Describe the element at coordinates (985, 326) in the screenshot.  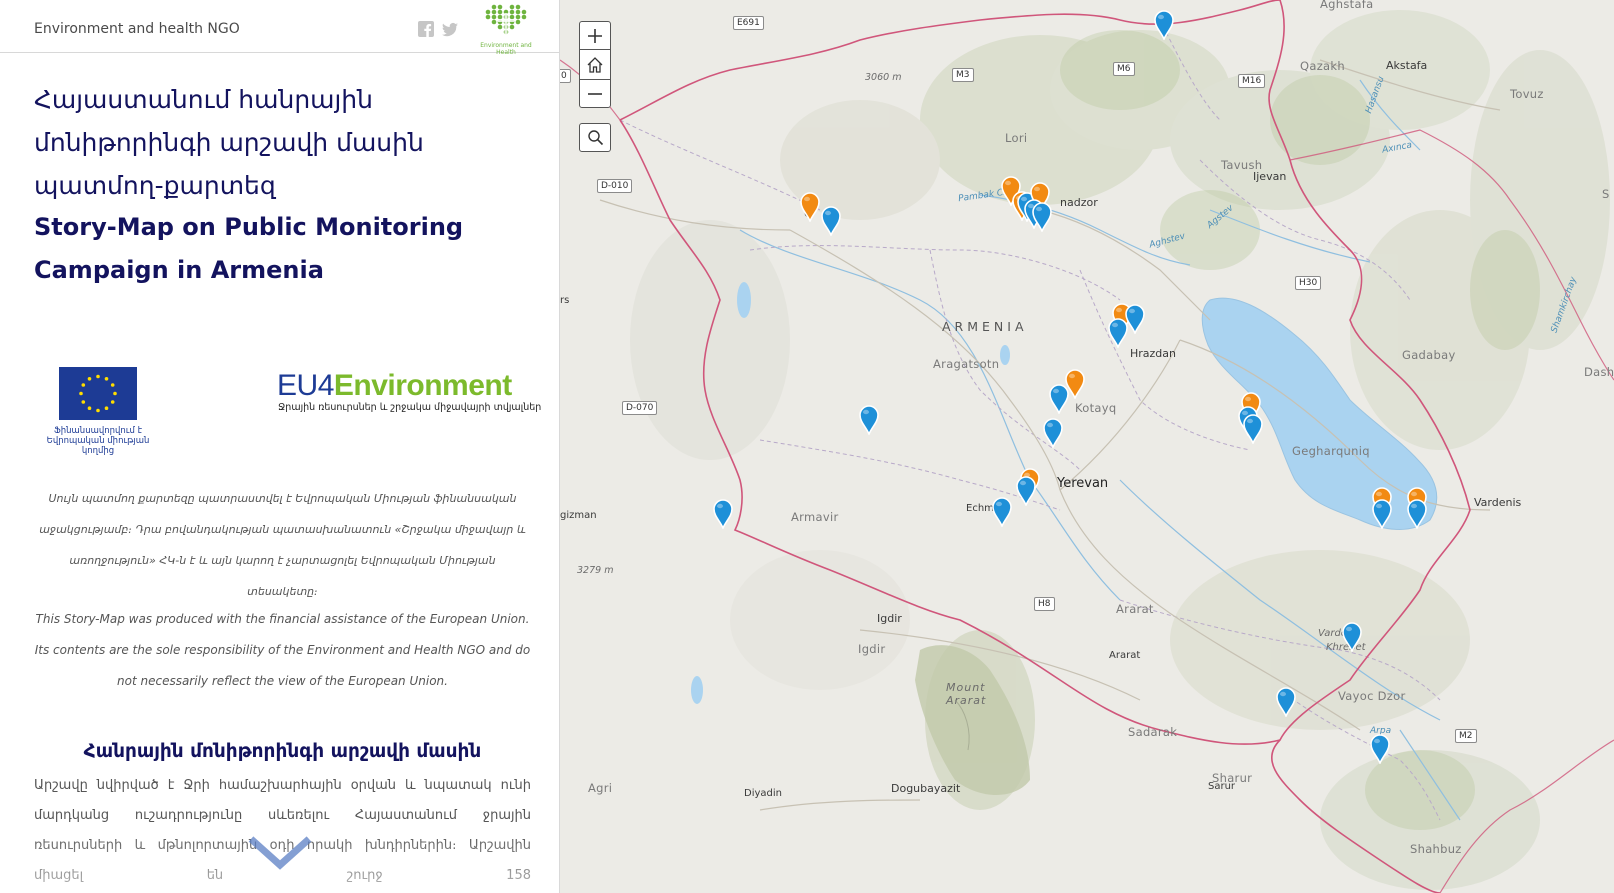
I see `label-armenia: ARMENIA` at that location.